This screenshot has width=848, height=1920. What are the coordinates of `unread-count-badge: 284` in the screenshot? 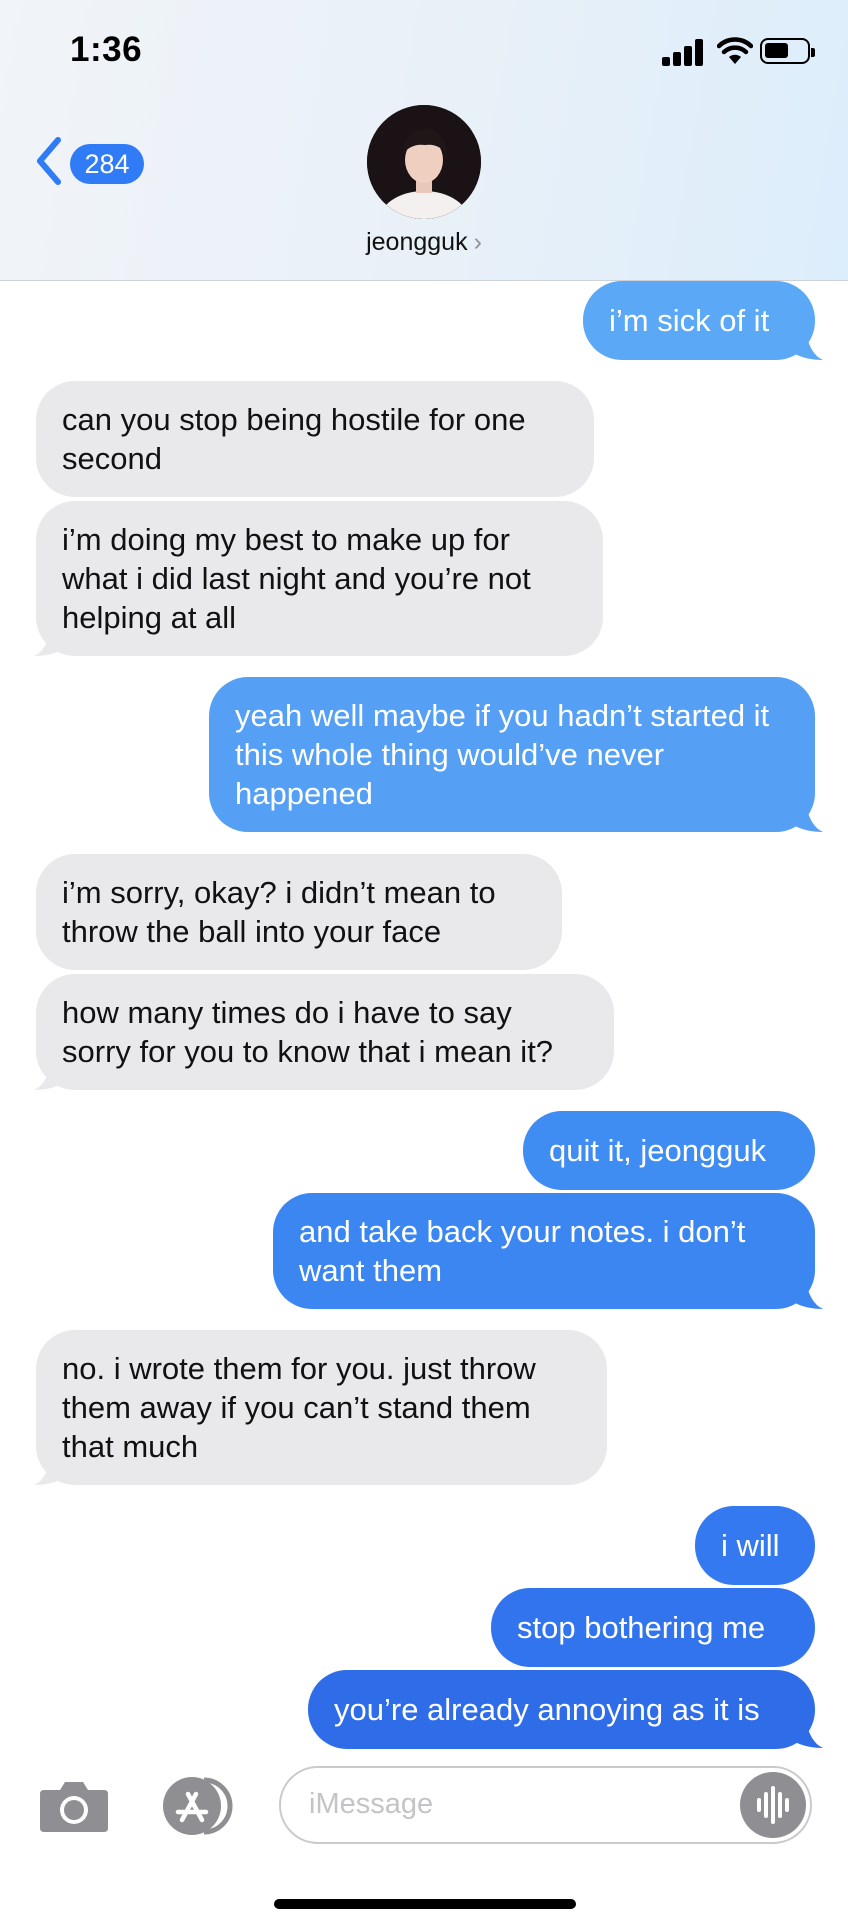 It's located at (107, 164).